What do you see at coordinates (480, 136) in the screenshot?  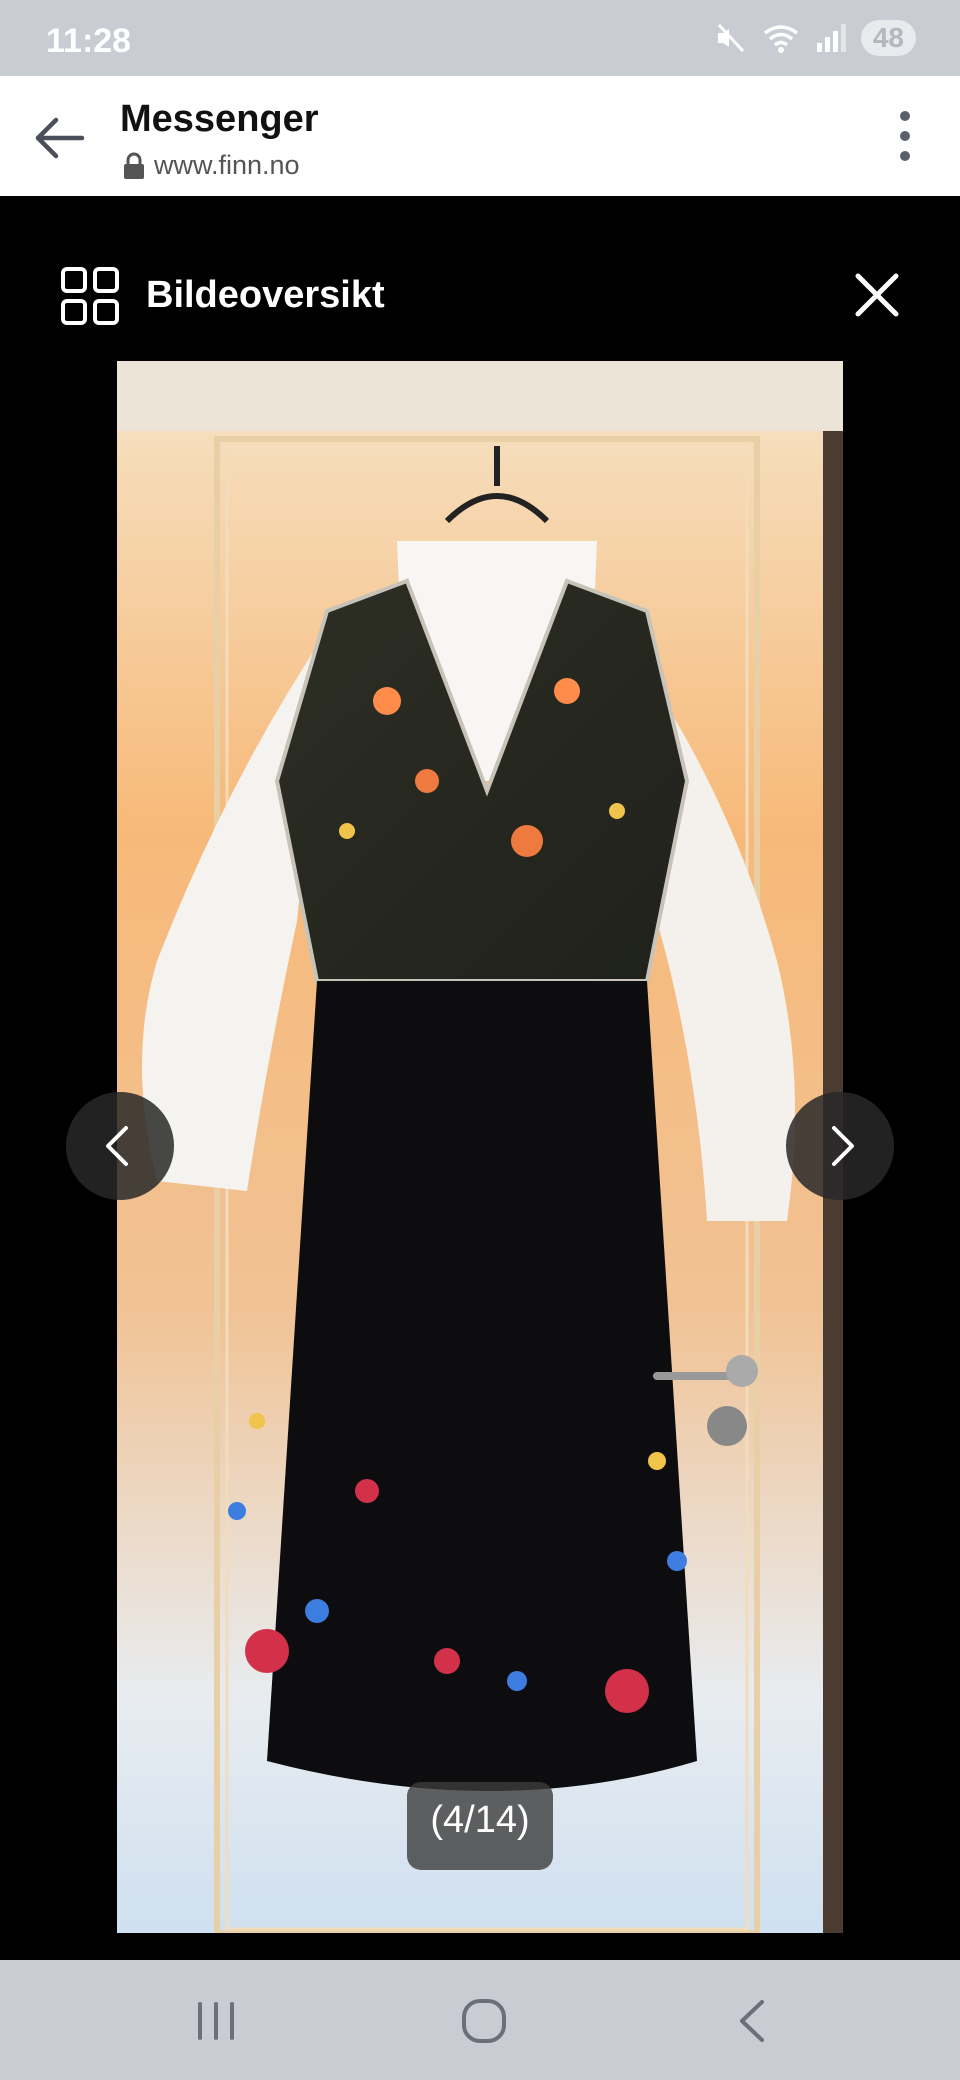 I see `browser-header: Messenger www.finn.no` at bounding box center [480, 136].